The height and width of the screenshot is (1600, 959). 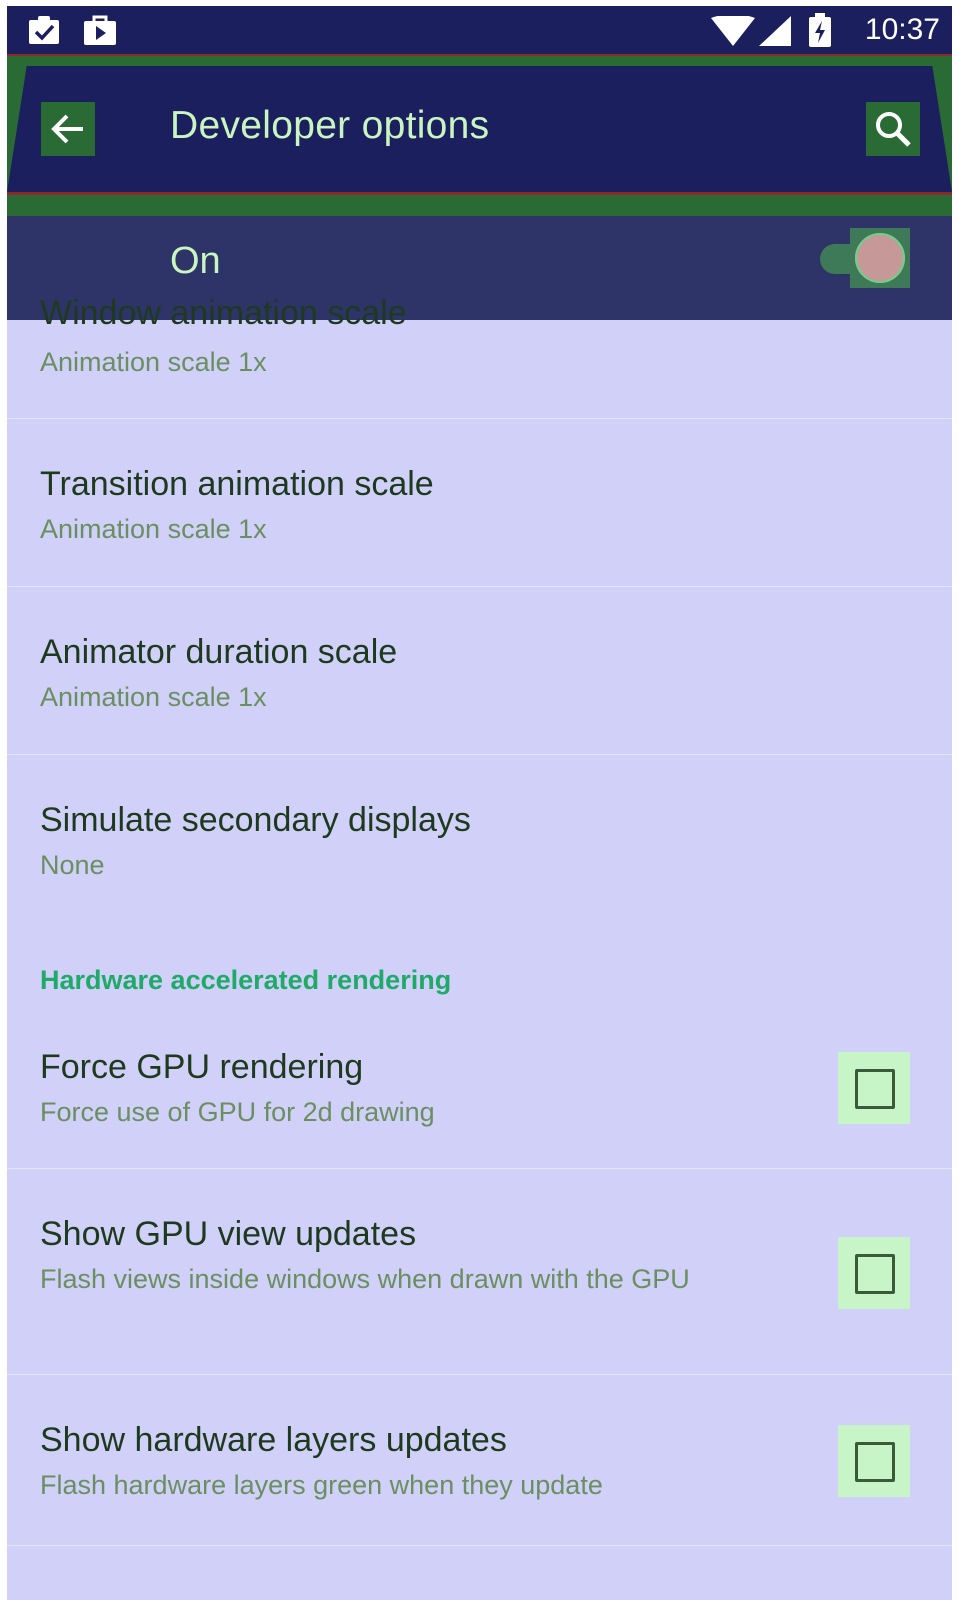 What do you see at coordinates (219, 652) in the screenshot?
I see `pref-title: Animator duration scale` at bounding box center [219, 652].